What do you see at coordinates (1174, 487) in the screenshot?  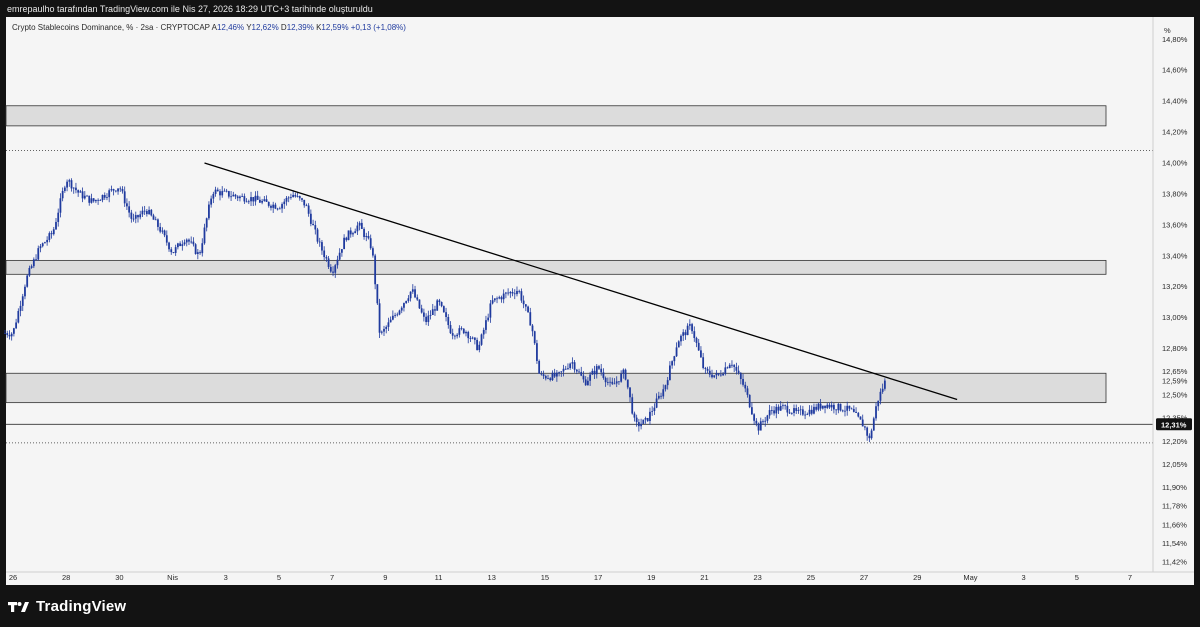 I see `y-tick-label: 11,90%` at bounding box center [1174, 487].